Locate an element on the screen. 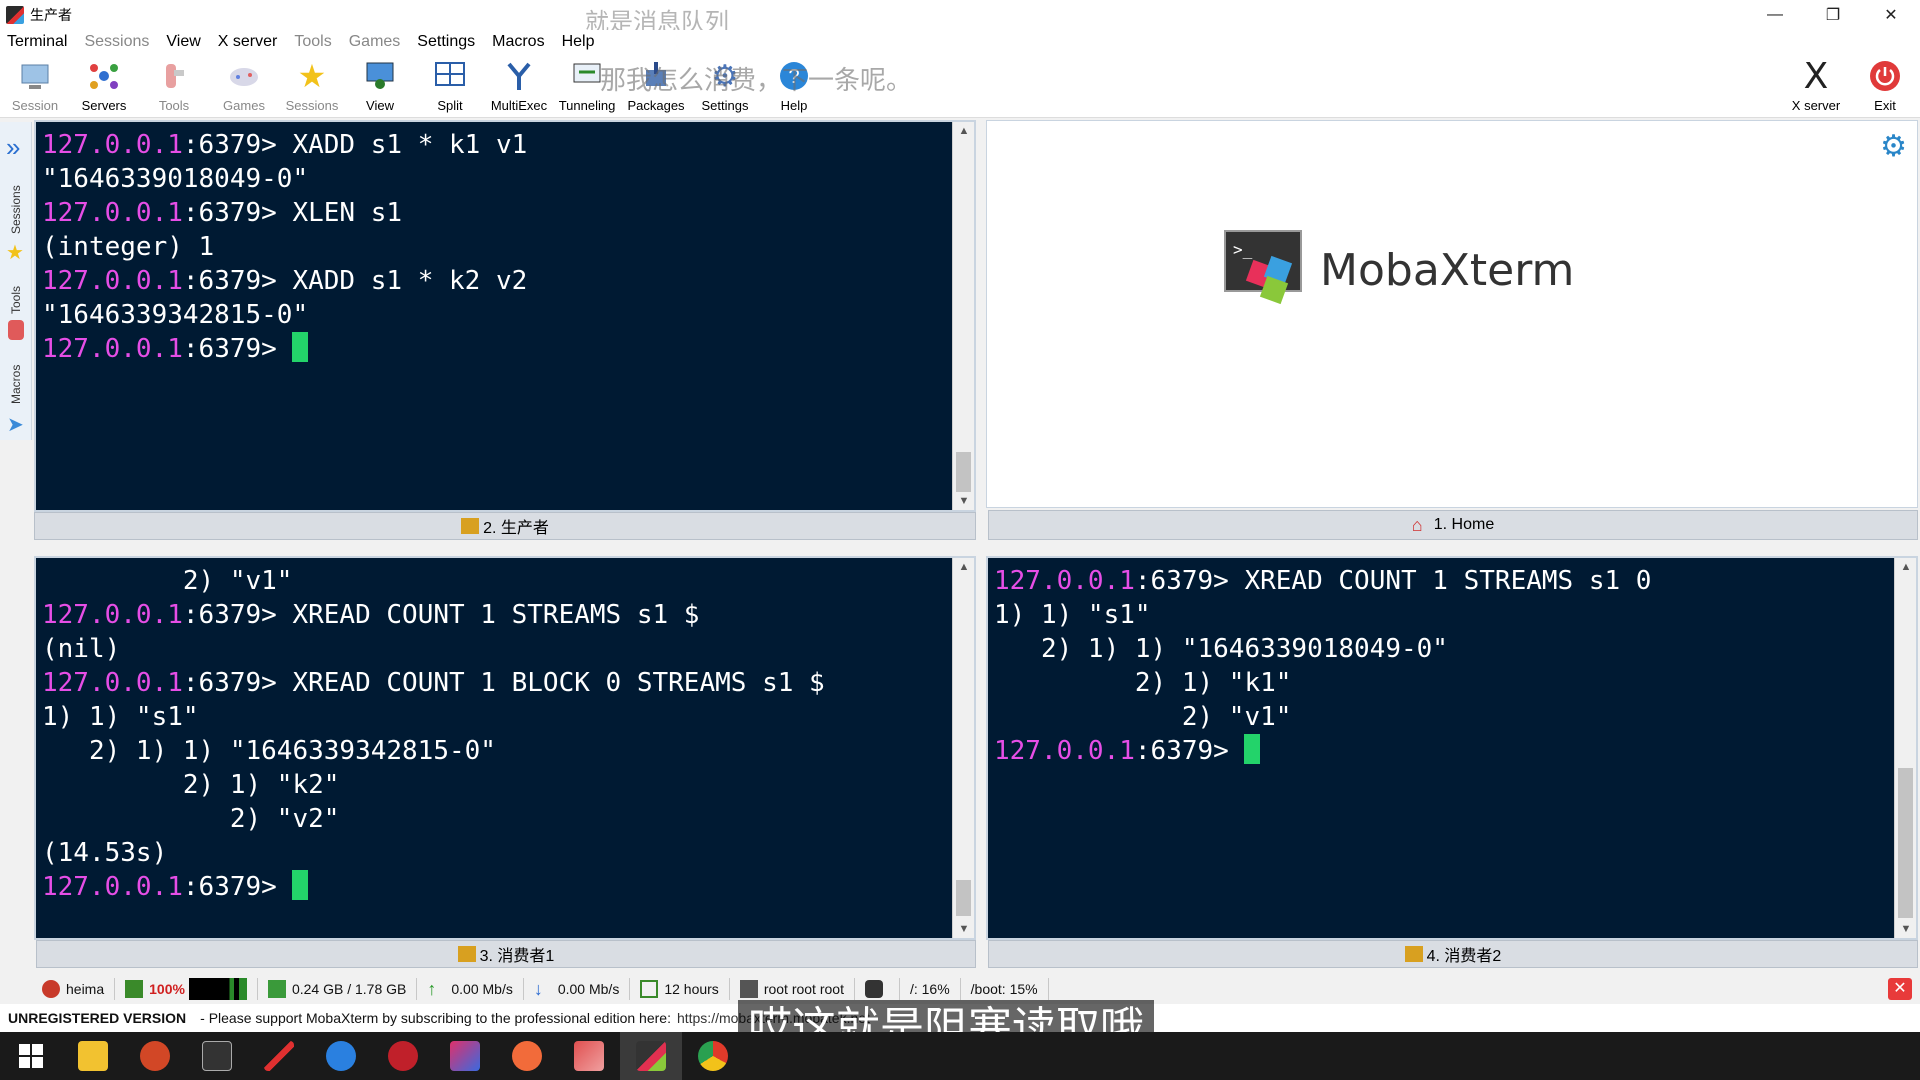 Image resolution: width=1920 pixels, height=1080 pixels. tools-button: Tools is located at coordinates (174, 86).